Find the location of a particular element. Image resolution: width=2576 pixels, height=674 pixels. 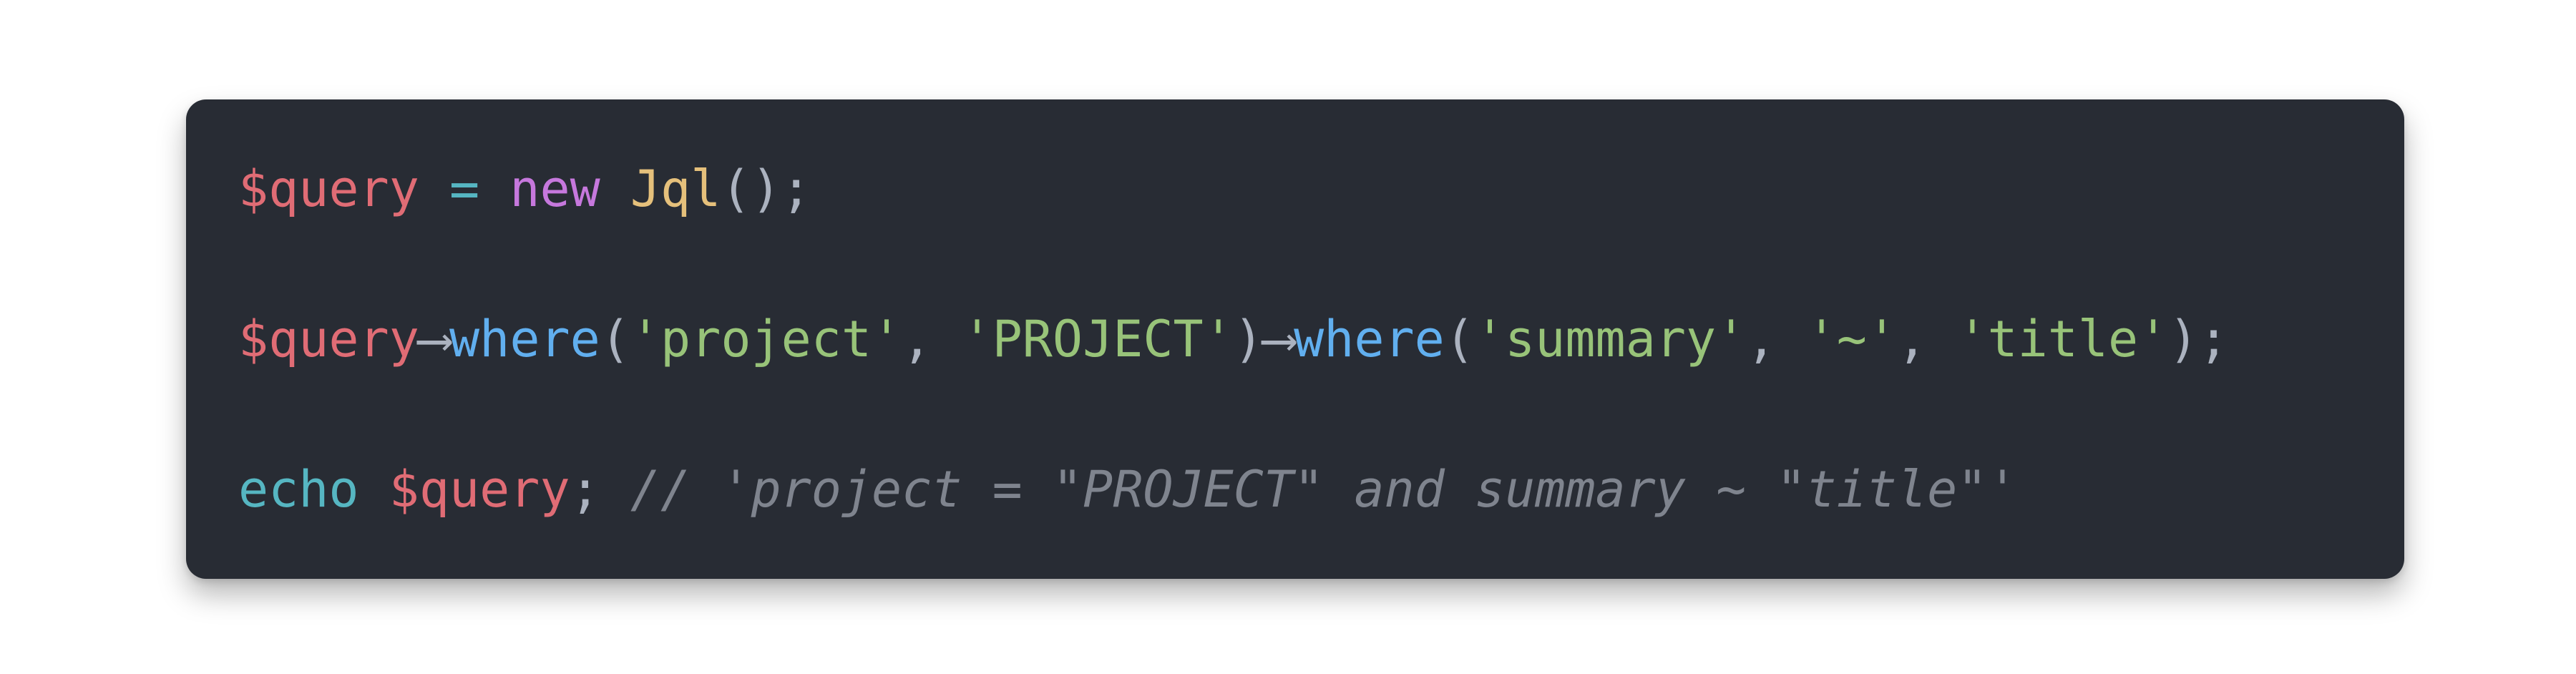

call-punctuation-token: (); is located at coordinates (766, 189).